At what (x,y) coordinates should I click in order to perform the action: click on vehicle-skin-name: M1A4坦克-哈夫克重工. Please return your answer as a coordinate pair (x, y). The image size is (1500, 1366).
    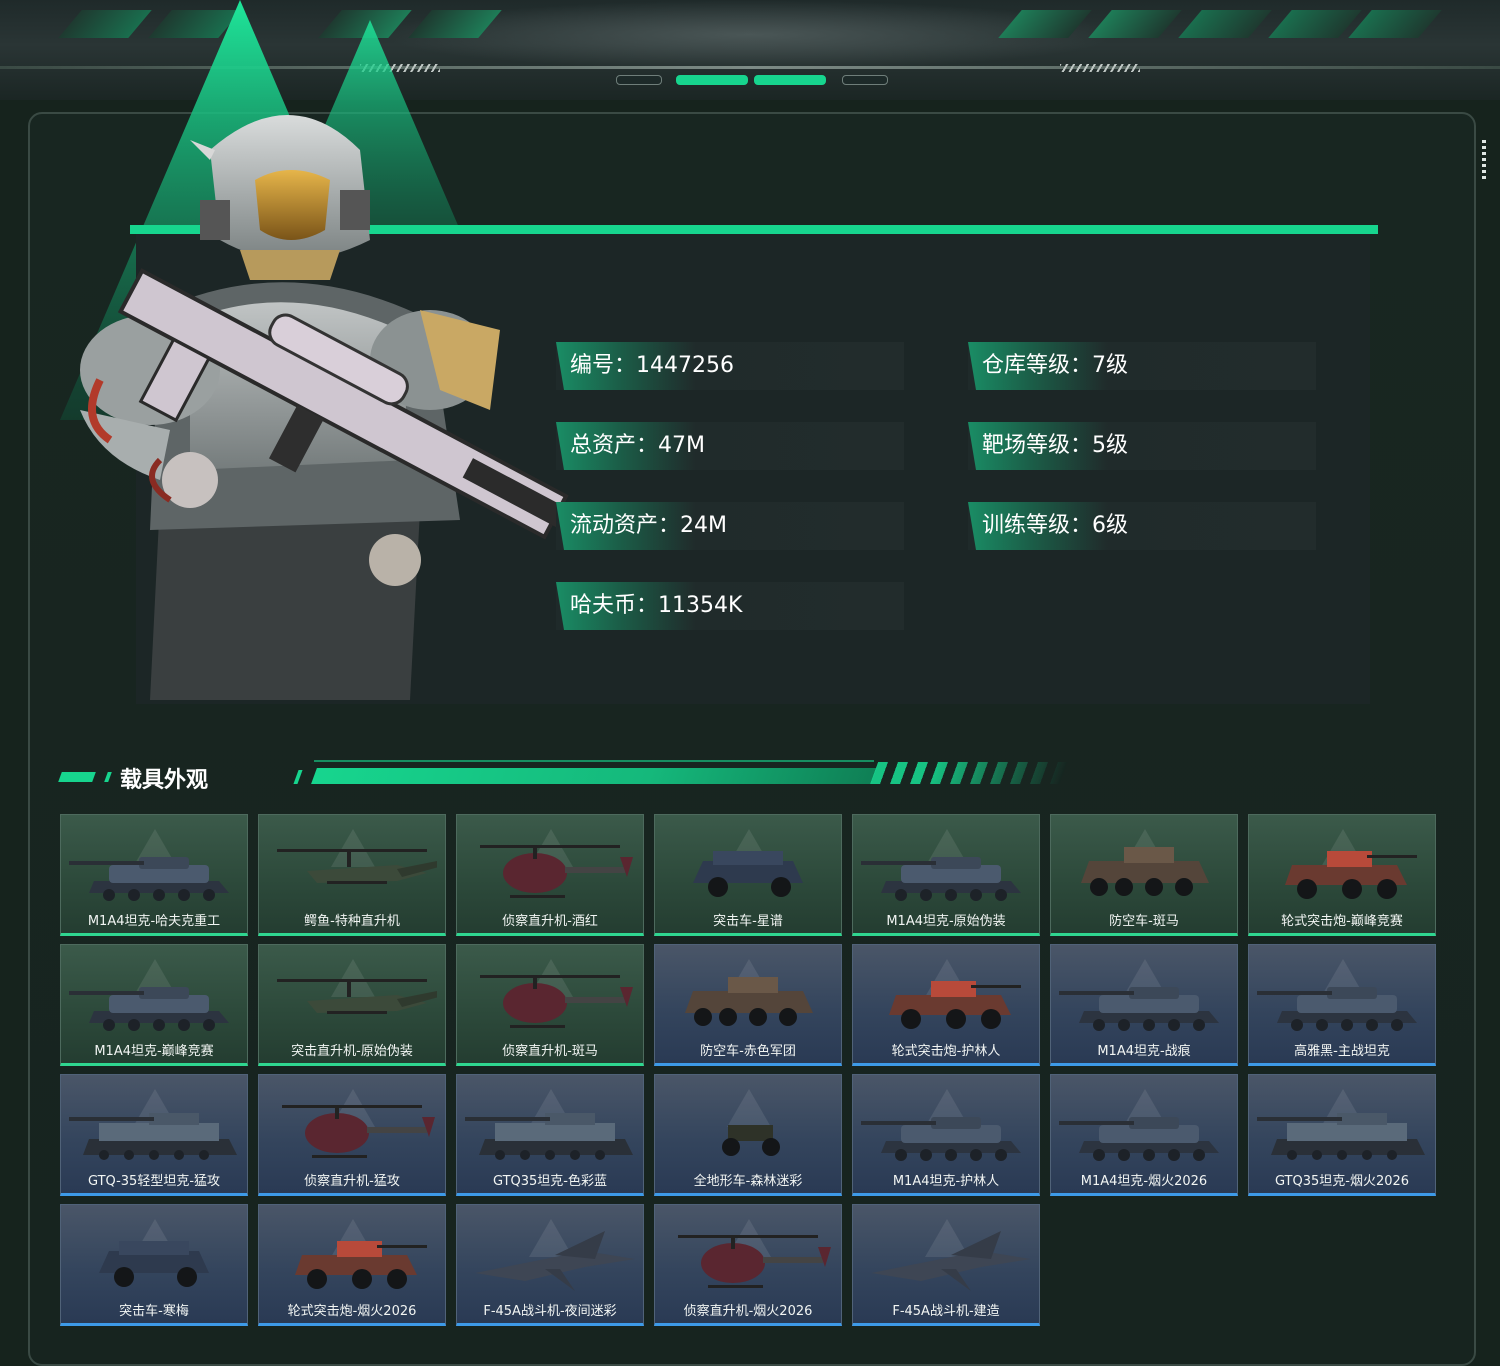
    Looking at the image, I should click on (154, 921).